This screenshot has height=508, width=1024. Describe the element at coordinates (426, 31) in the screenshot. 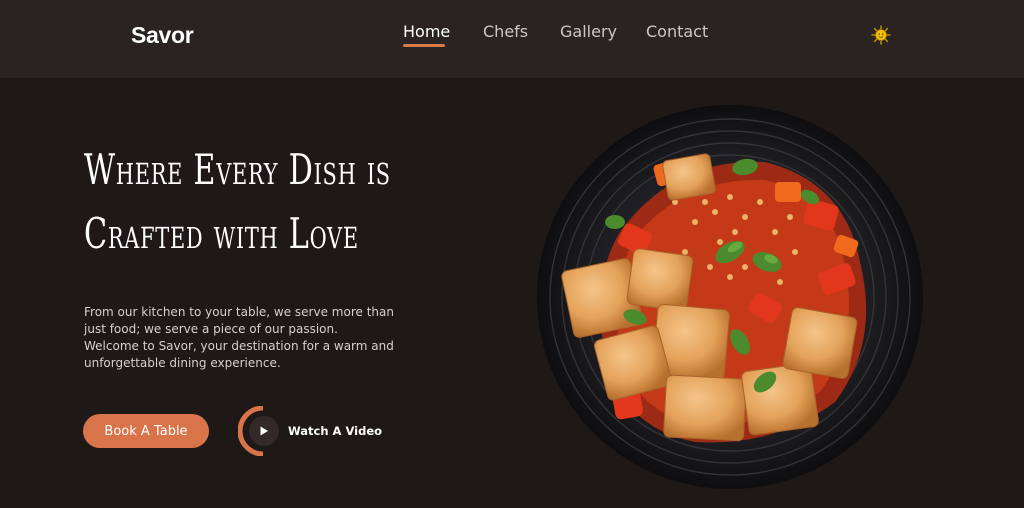

I see `nav-home: Home` at that location.